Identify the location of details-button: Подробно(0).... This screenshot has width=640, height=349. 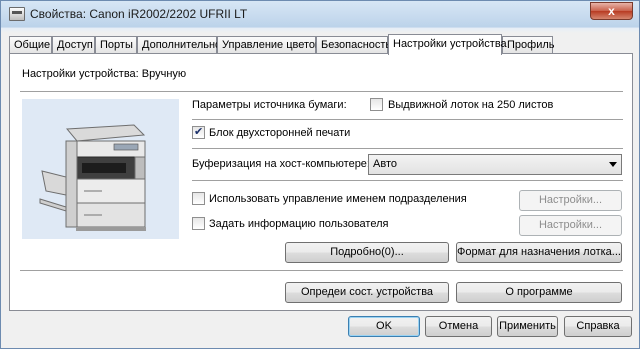
(367, 252).